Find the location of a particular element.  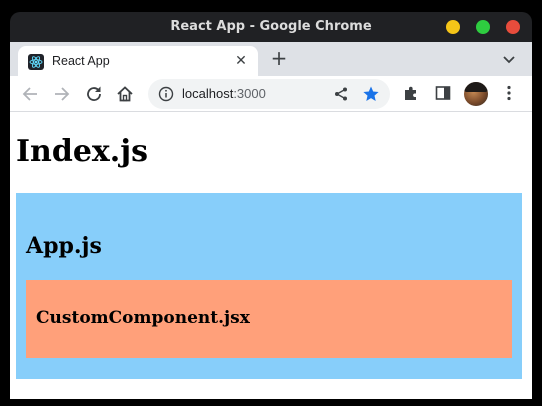

extensions-icon is located at coordinates (411, 93).